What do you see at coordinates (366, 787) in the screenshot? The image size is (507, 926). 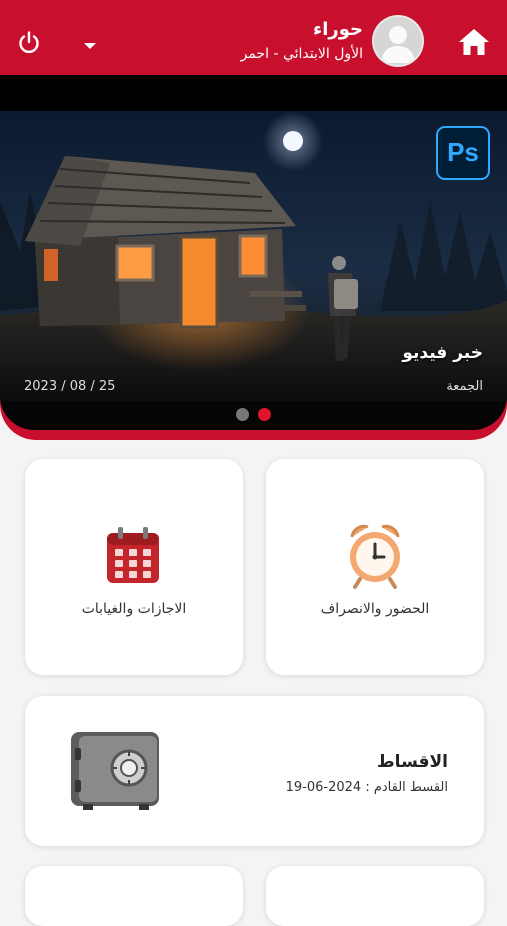 I see `next-installment: القسط القادم : 2024-06-19` at bounding box center [366, 787].